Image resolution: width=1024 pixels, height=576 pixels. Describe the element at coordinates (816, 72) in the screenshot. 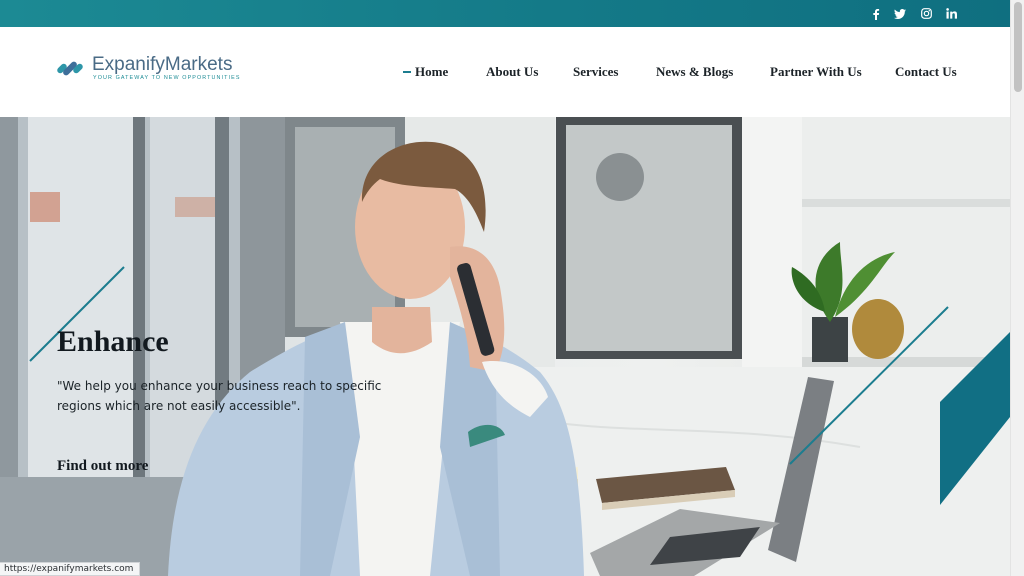

I see `nav-partner-with-us: Partner With Us` at that location.